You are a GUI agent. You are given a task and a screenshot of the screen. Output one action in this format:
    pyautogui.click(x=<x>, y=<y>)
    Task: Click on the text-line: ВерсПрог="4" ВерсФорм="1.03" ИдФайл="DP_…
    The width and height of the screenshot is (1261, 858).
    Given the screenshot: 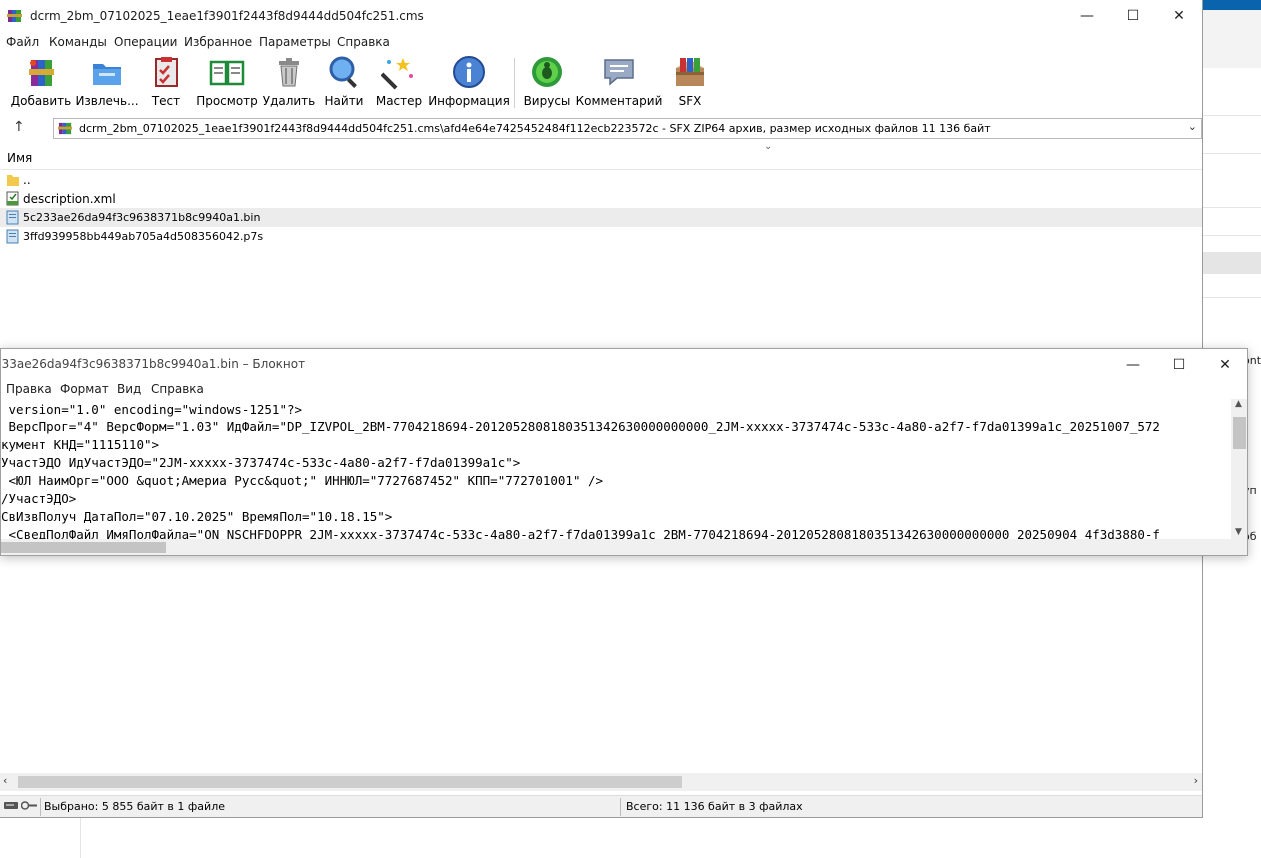 What is the action you would take?
    pyautogui.click(x=580, y=426)
    